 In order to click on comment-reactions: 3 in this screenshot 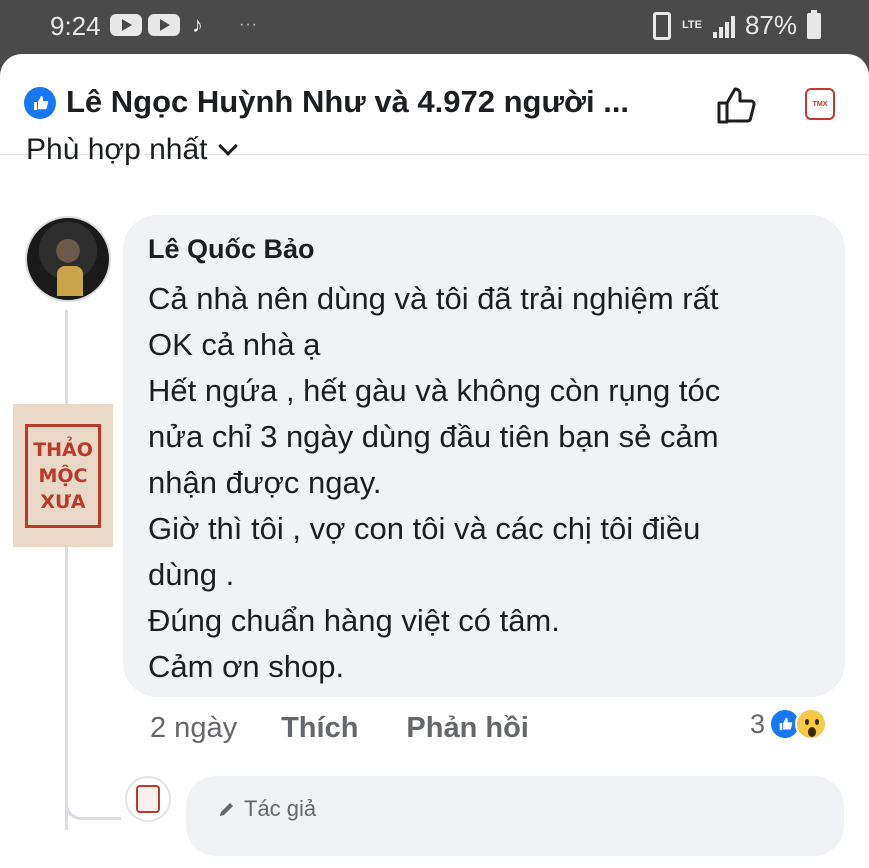, I will do `click(789, 724)`.